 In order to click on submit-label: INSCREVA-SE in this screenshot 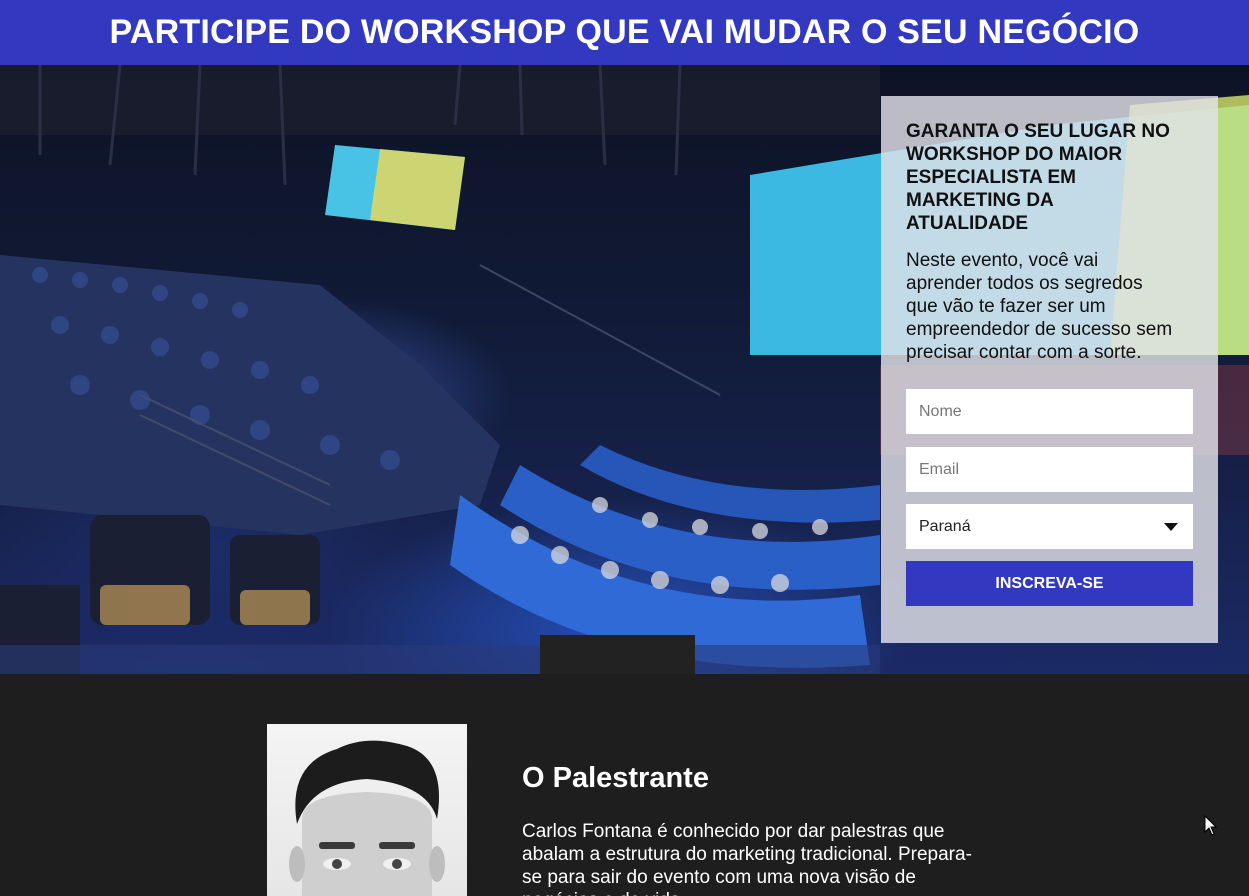, I will do `click(1049, 583)`.